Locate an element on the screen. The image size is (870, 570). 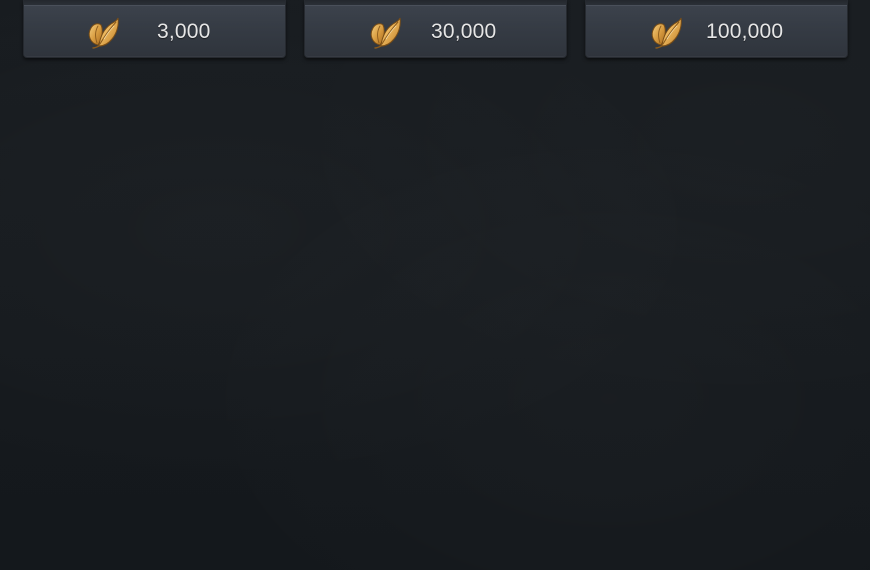
price-content: 3,000 is located at coordinates (154, 31).